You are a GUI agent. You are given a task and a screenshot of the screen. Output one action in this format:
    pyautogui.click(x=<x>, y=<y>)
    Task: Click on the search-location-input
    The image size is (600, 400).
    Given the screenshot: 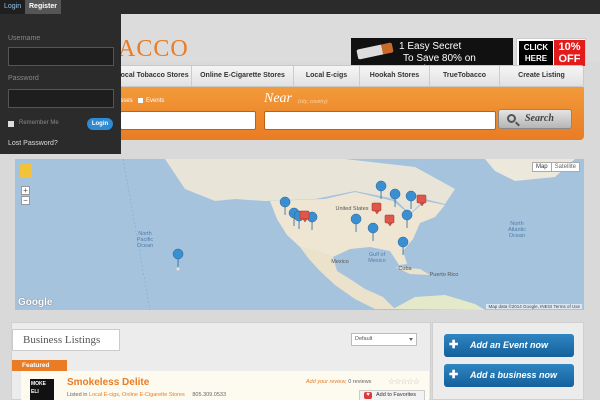 What is the action you would take?
    pyautogui.click(x=380, y=120)
    